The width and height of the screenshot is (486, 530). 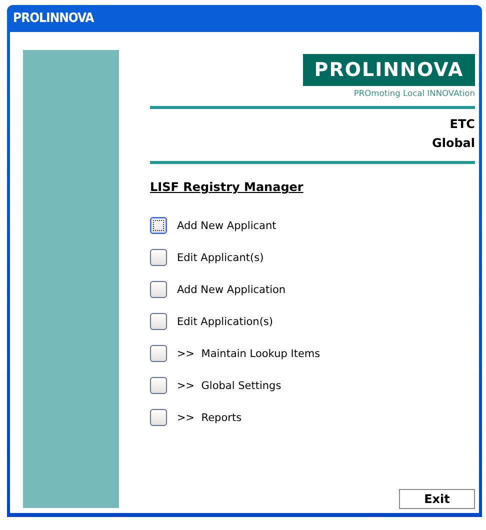 What do you see at coordinates (227, 187) in the screenshot?
I see `section-heading: LISF Registry Manager` at bounding box center [227, 187].